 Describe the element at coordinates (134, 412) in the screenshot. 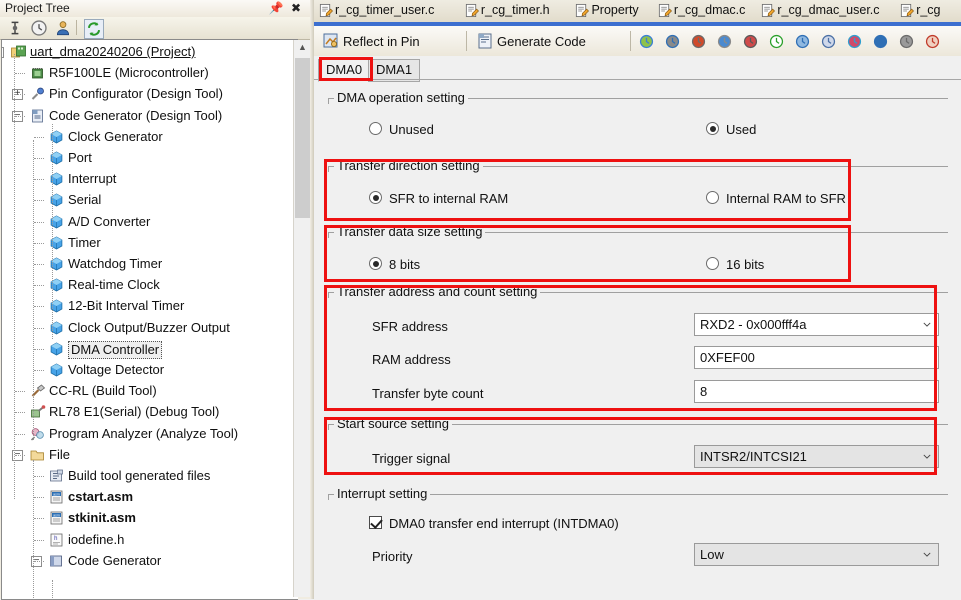

I see `tree-item-label: RL78 E1(Serial) (Debug Tool)` at that location.